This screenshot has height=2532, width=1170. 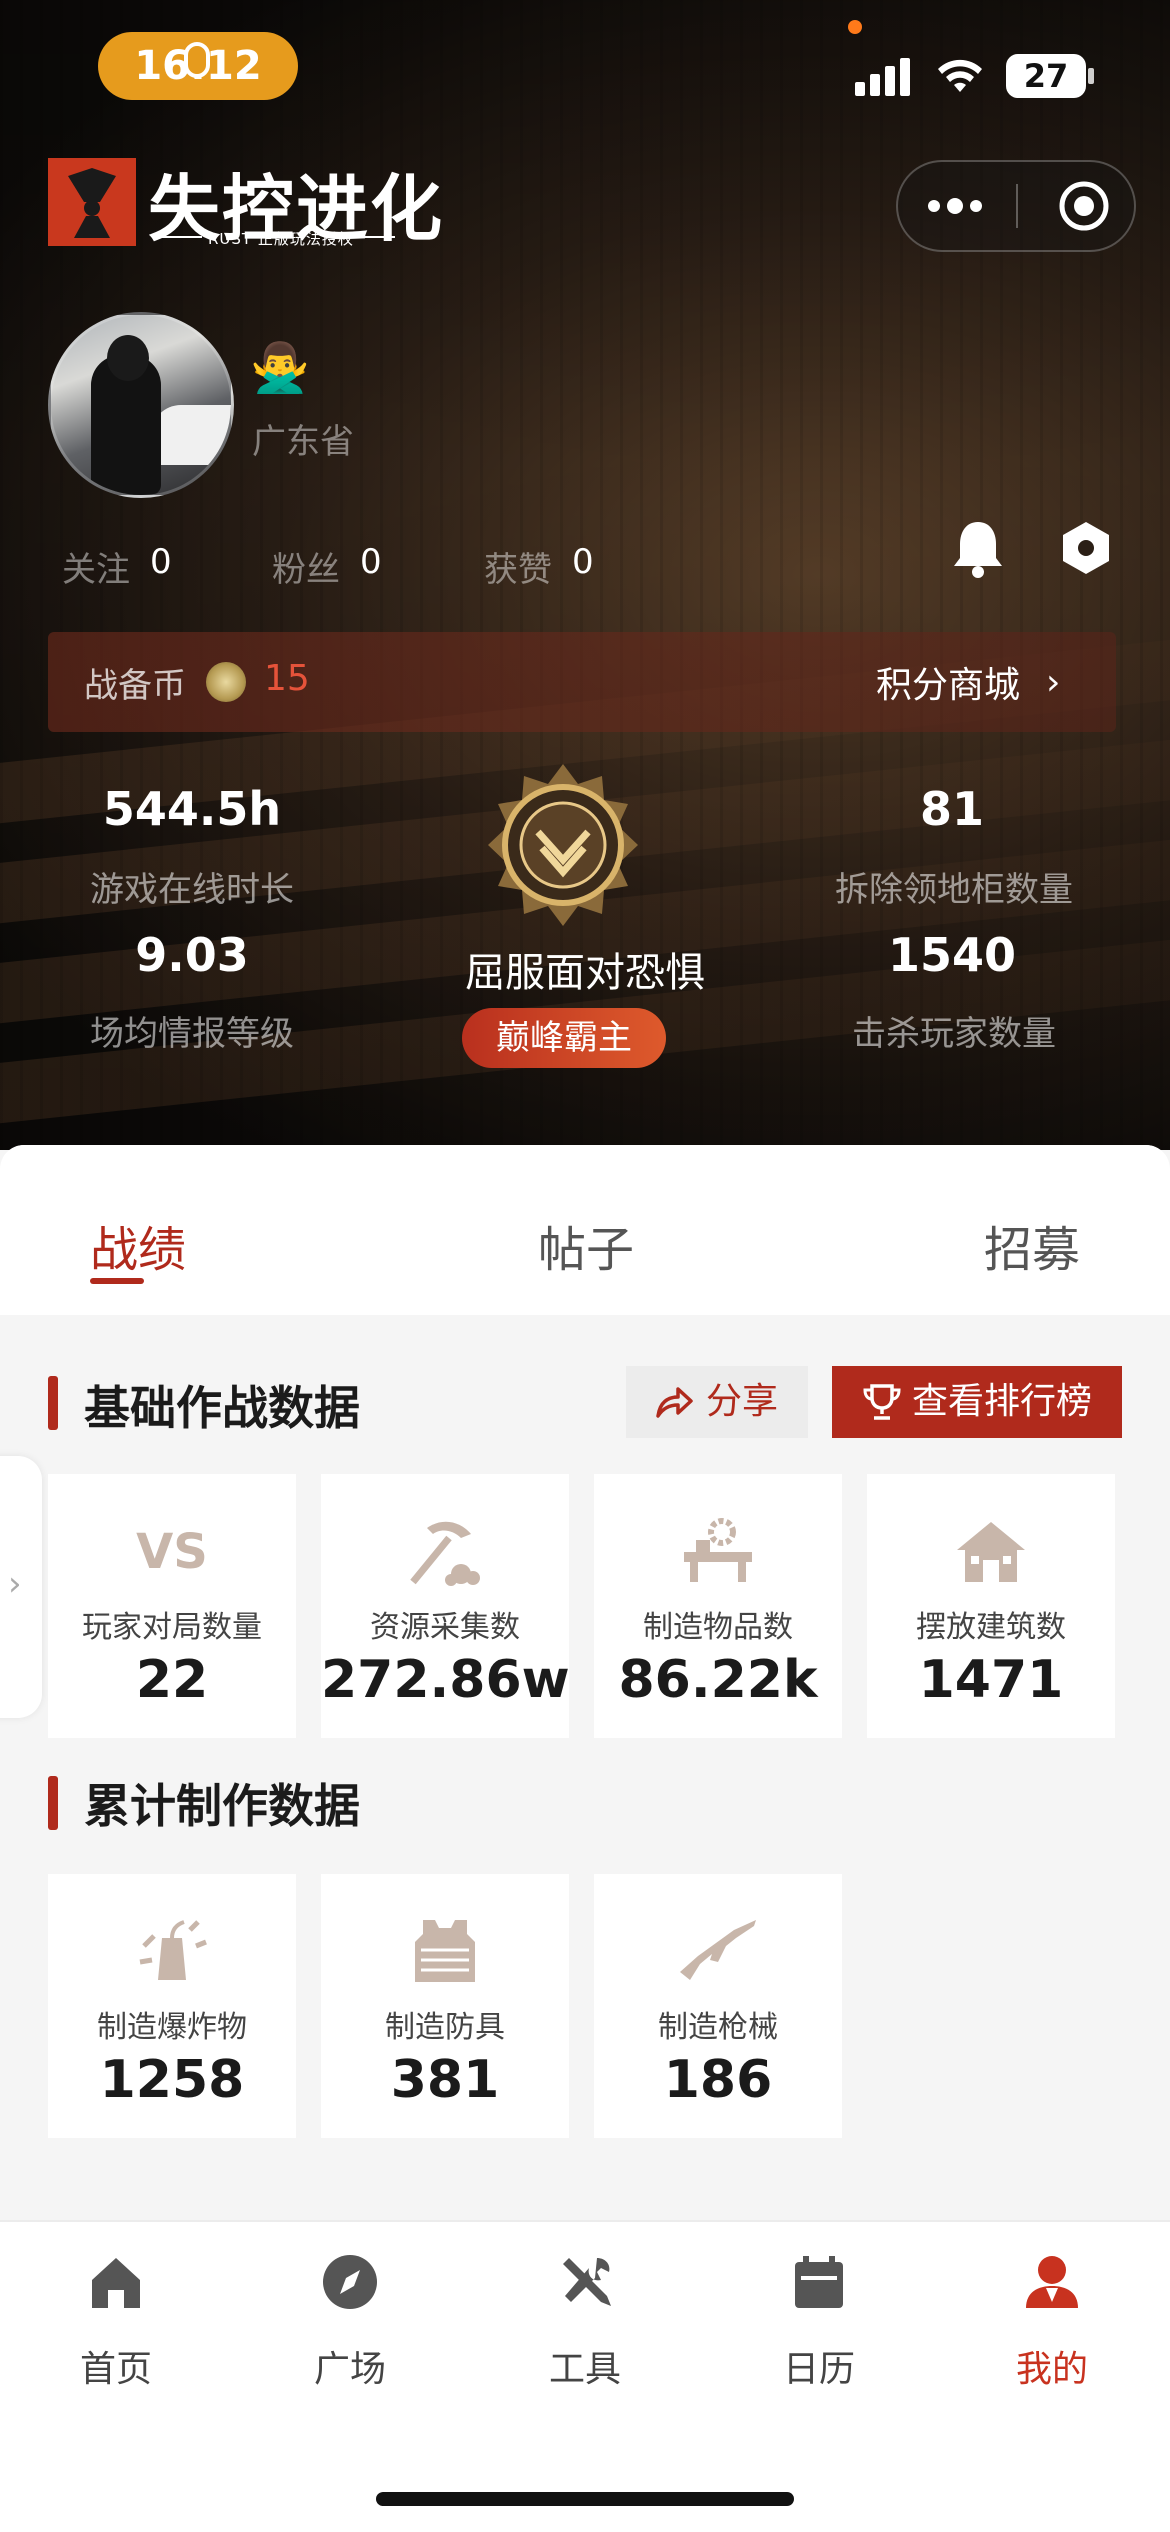 What do you see at coordinates (718, 1606) in the screenshot?
I see `stat-card: 制造物品数 86.22k` at bounding box center [718, 1606].